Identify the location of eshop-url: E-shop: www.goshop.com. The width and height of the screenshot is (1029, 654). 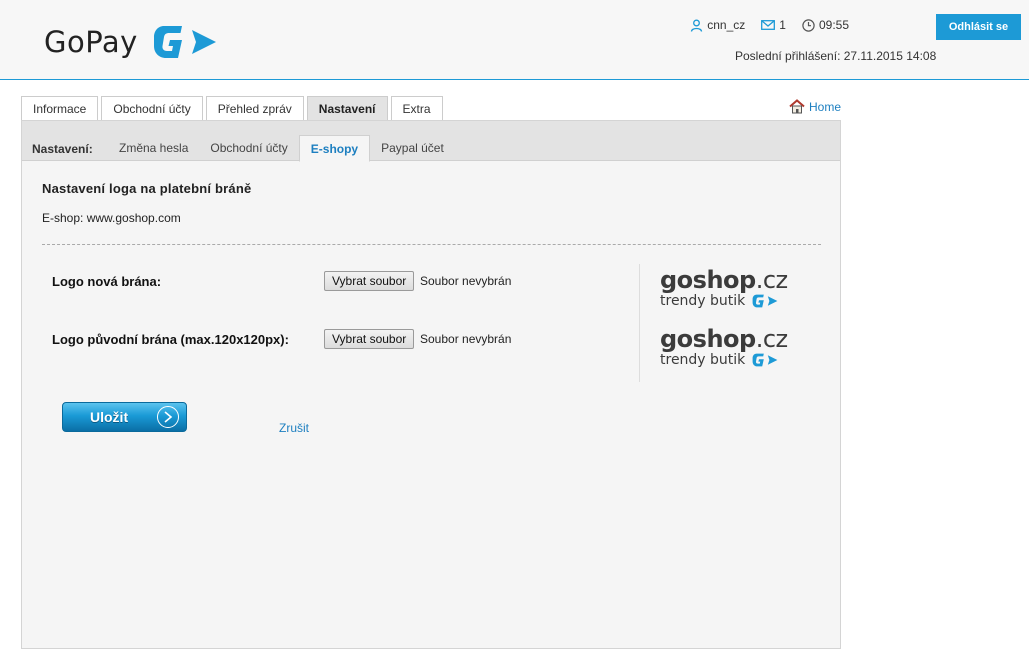
(111, 218).